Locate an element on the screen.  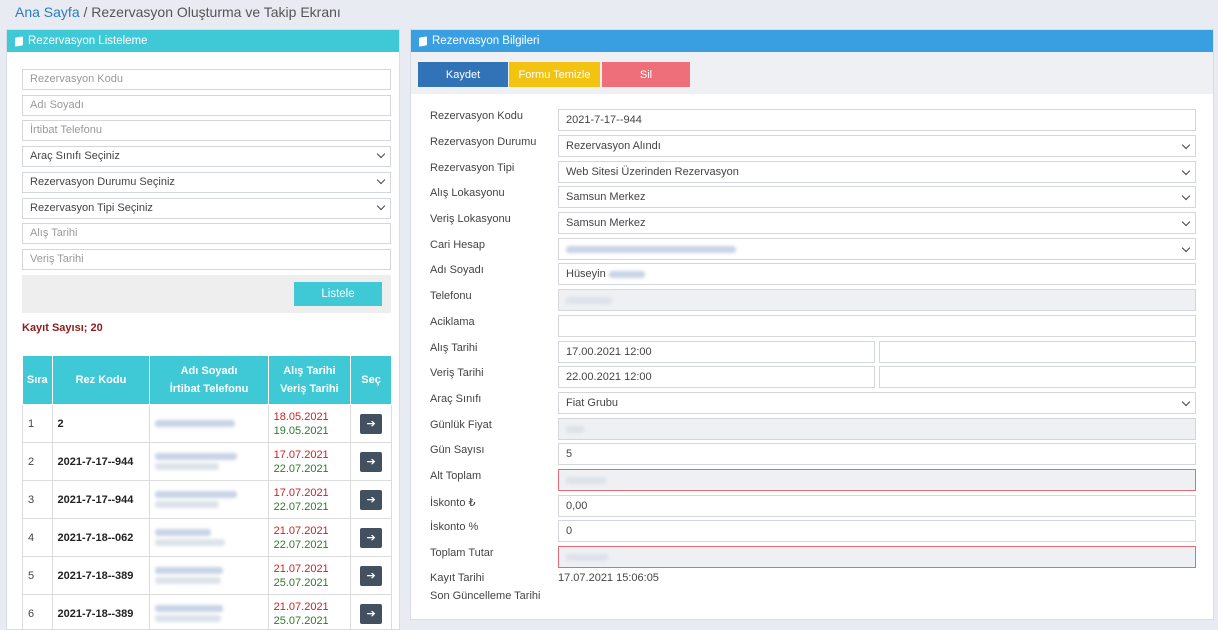
return-date-label: Veriş Tarihi is located at coordinates (457, 373).